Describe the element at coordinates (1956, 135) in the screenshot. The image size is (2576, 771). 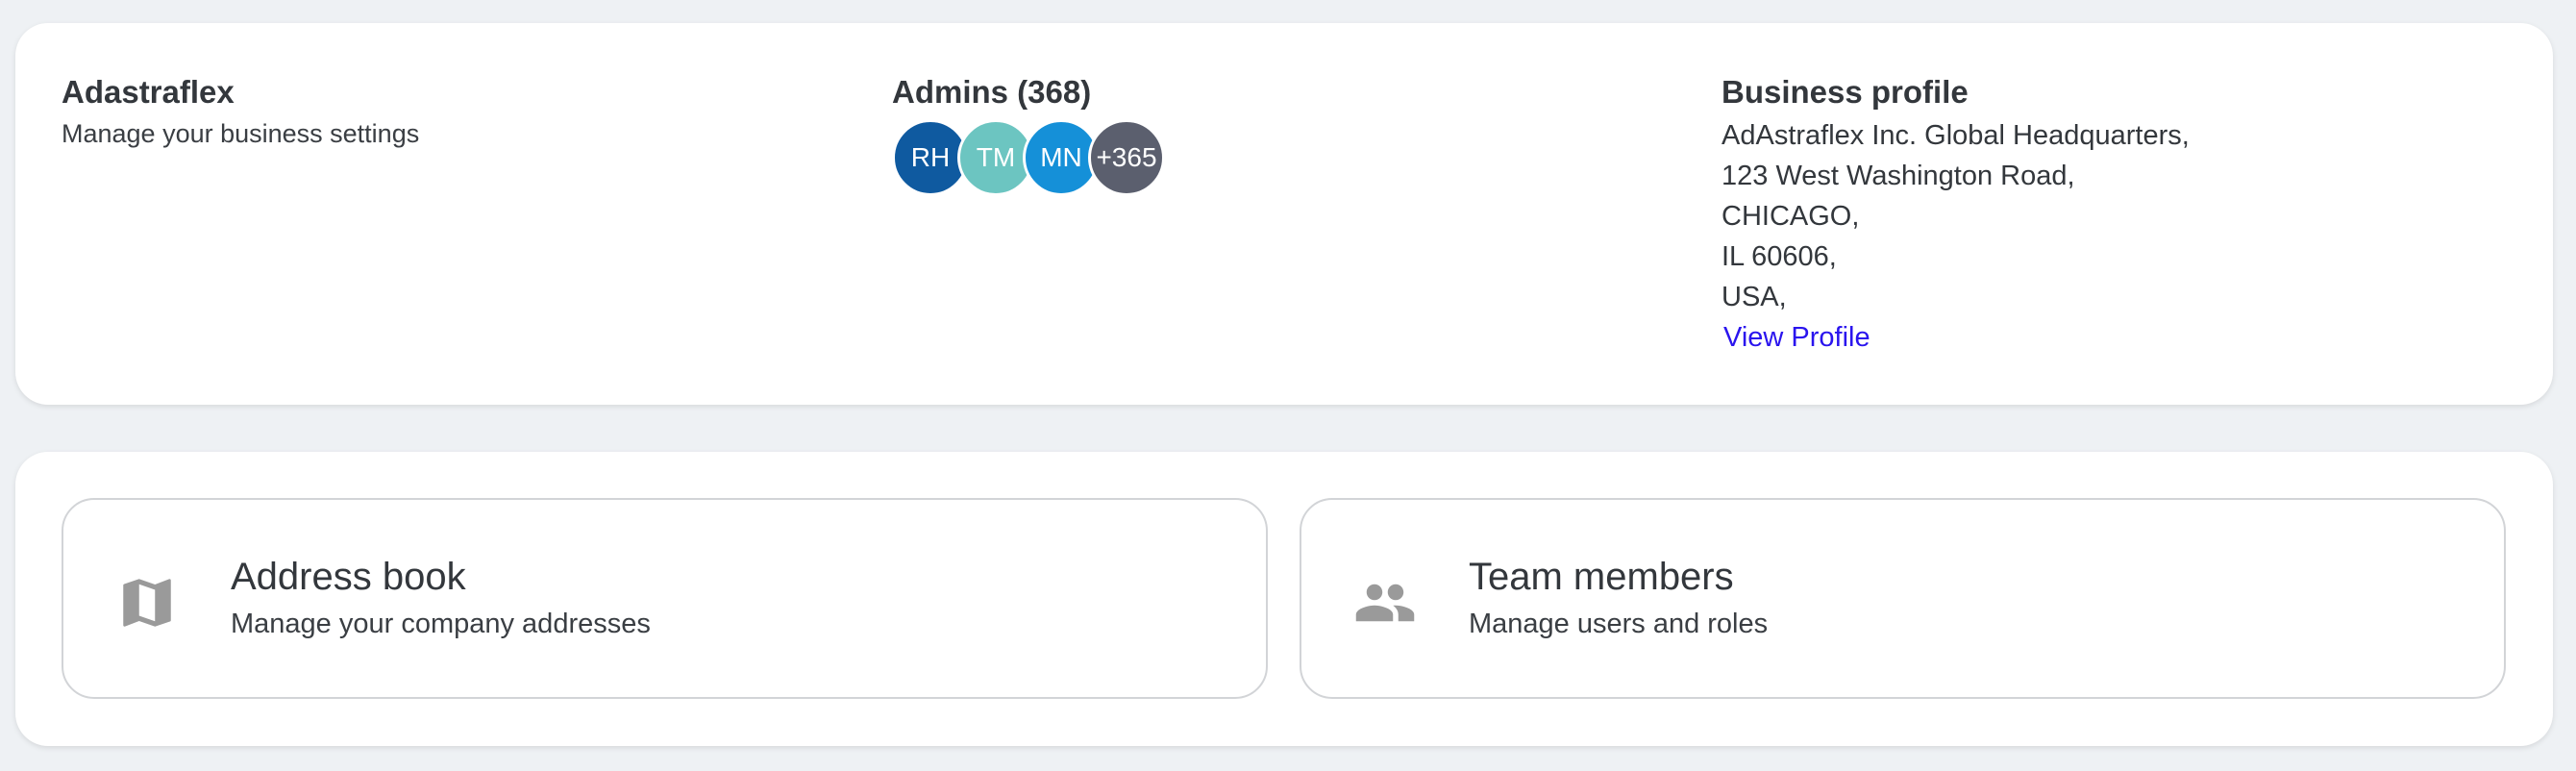
I see `address-line: AdAstraflex Inc. Global Headquarters,` at that location.